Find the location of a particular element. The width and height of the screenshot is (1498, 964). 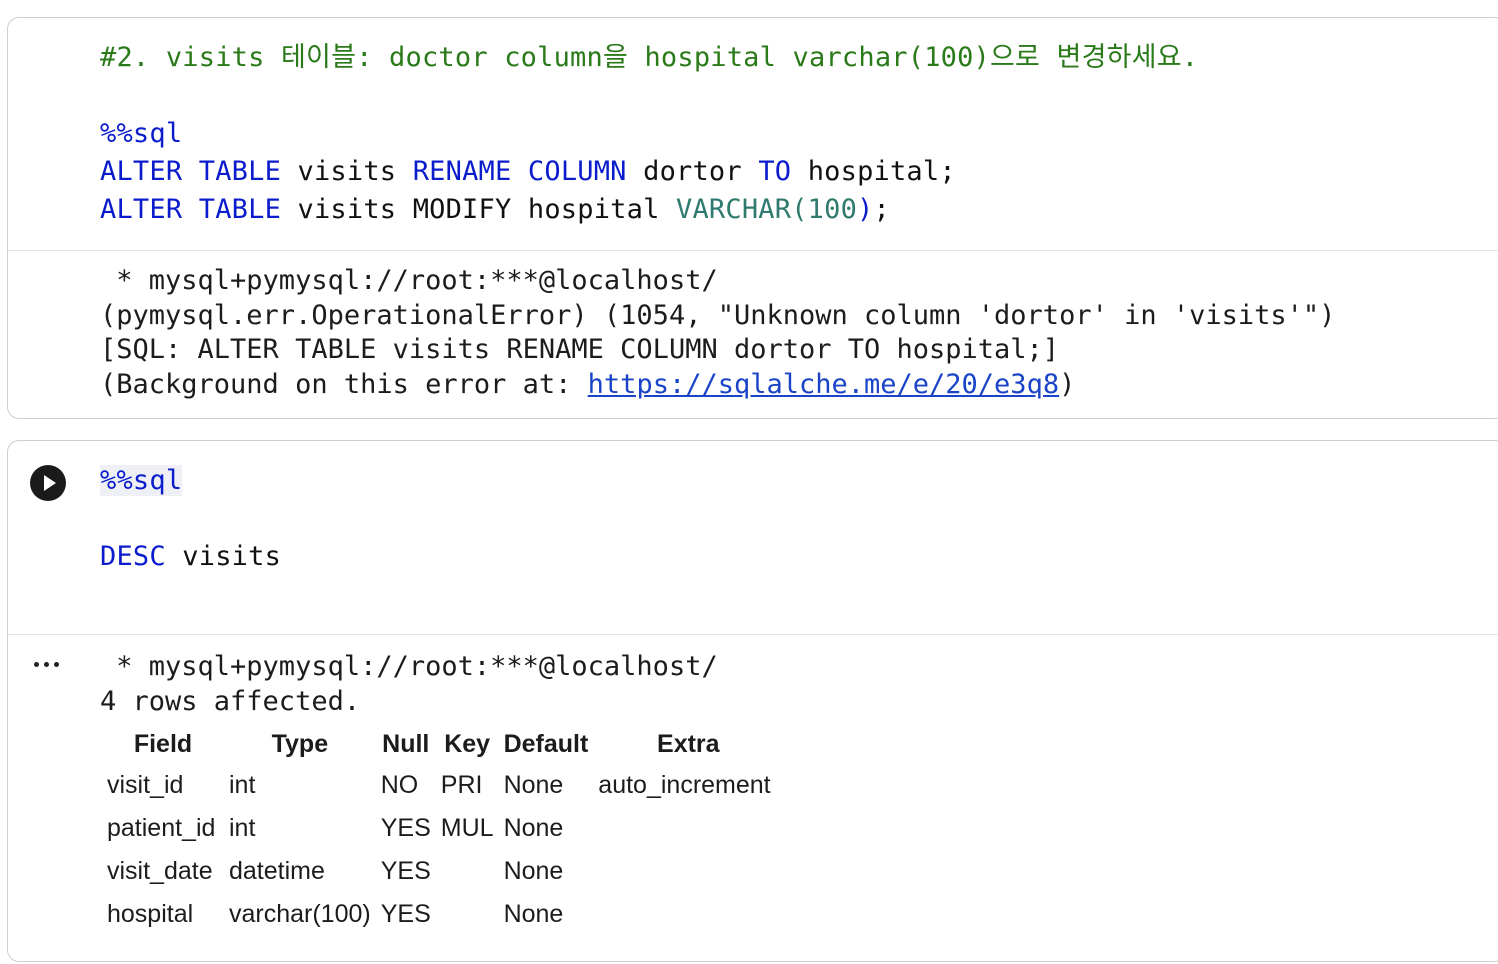

table-row: visit_date datetime YES None is located at coordinates (442, 871).